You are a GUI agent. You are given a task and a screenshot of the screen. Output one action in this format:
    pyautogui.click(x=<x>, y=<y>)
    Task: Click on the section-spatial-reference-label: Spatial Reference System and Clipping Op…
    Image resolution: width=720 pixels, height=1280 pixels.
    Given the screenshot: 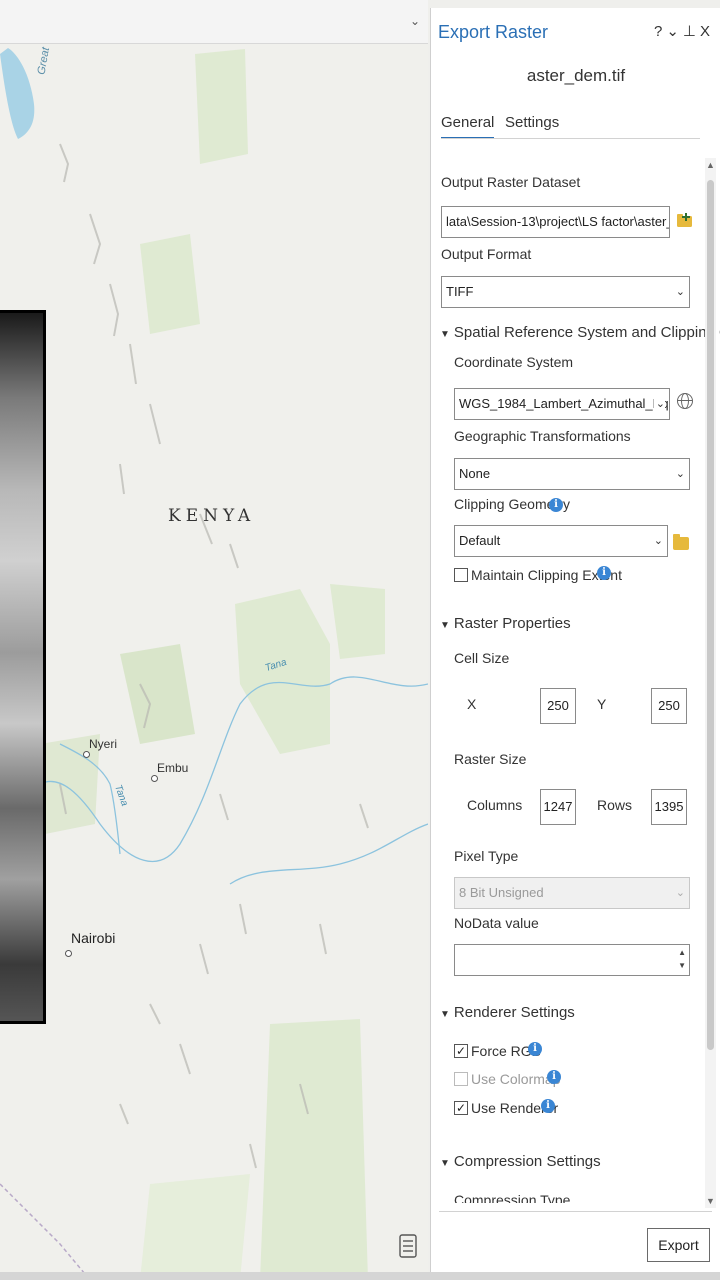 What is the action you would take?
    pyautogui.click(x=586, y=332)
    